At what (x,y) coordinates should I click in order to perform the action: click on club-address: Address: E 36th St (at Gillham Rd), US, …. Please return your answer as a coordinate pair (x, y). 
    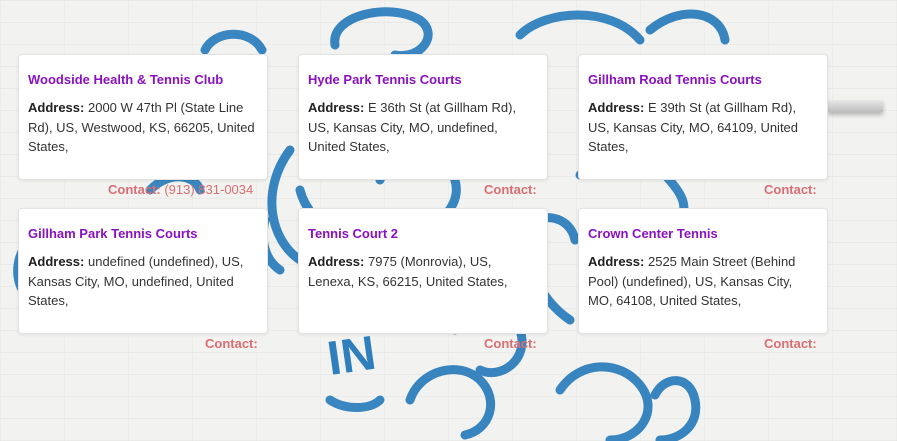
    Looking at the image, I should click on (423, 127).